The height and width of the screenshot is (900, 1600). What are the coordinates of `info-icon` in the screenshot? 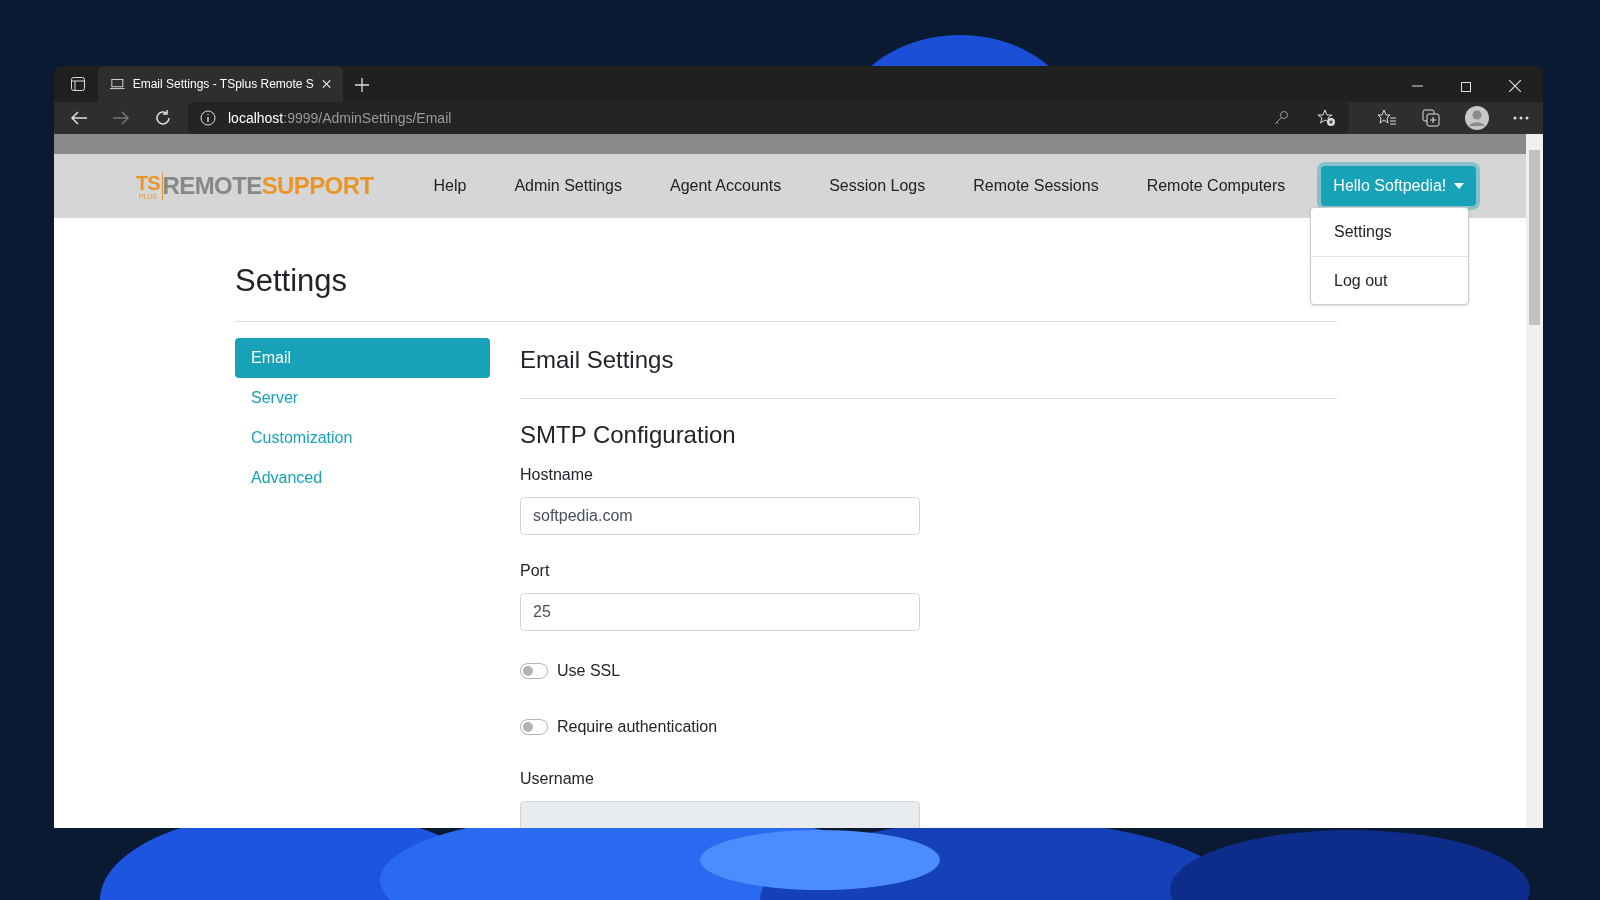 It's located at (208, 118).